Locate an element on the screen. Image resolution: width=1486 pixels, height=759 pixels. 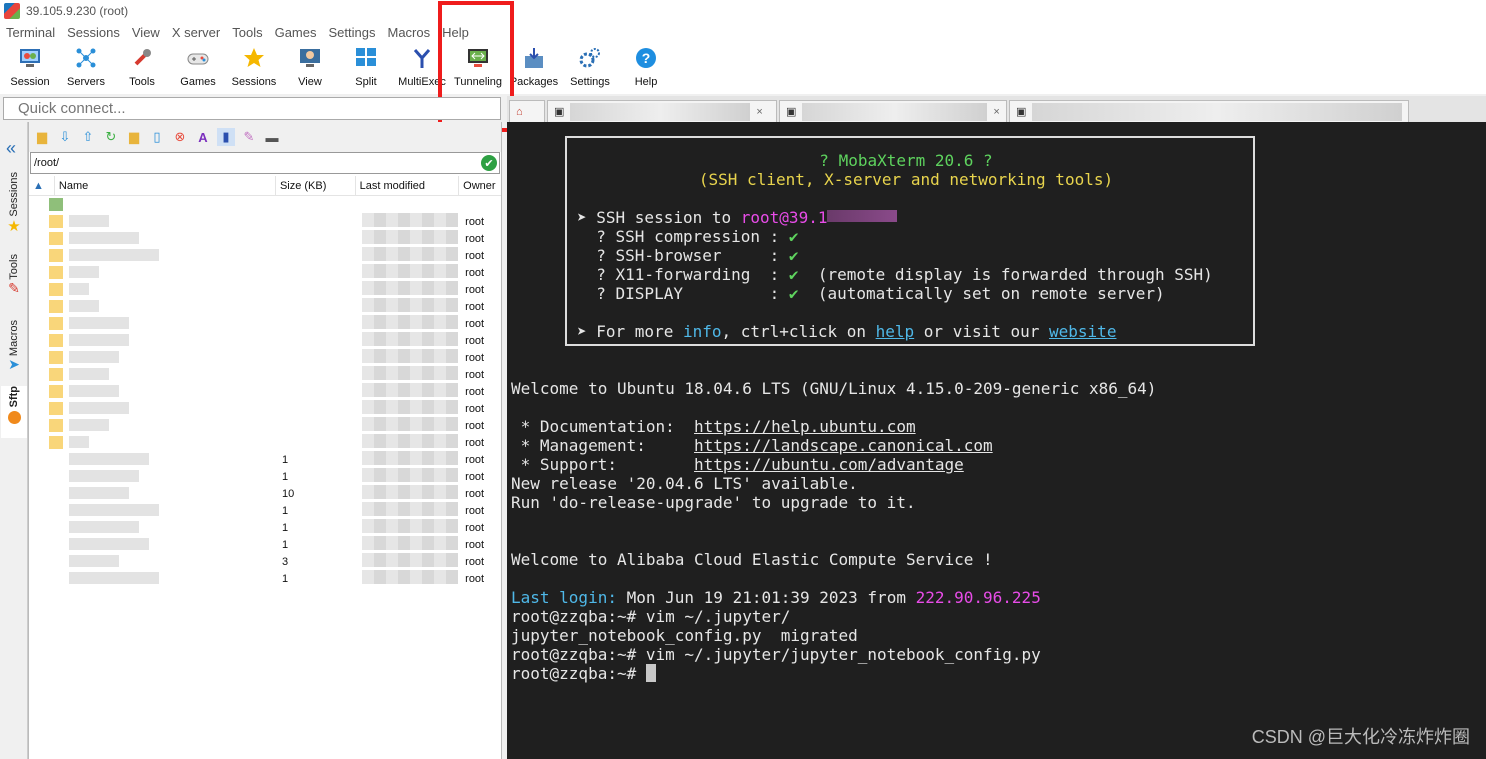
menu-sessions: Sessions is located at coordinates (93, 32).